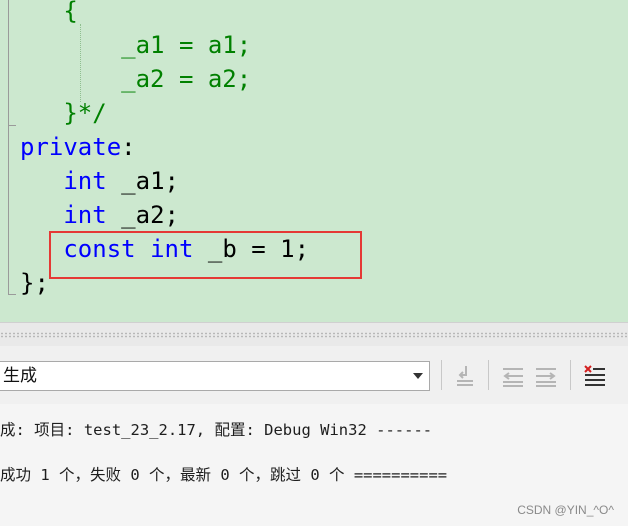  What do you see at coordinates (418, 376) in the screenshot?
I see `chevron-down-icon` at bounding box center [418, 376].